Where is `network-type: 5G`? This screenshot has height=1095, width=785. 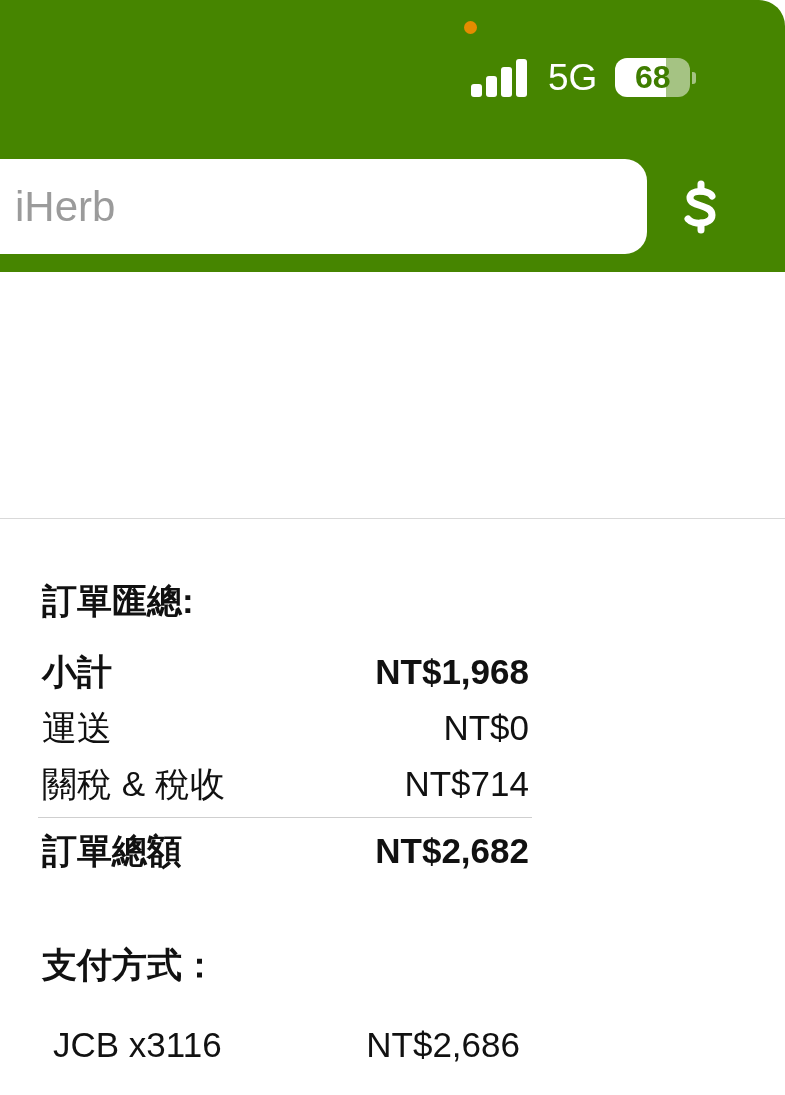
network-type: 5G is located at coordinates (573, 77).